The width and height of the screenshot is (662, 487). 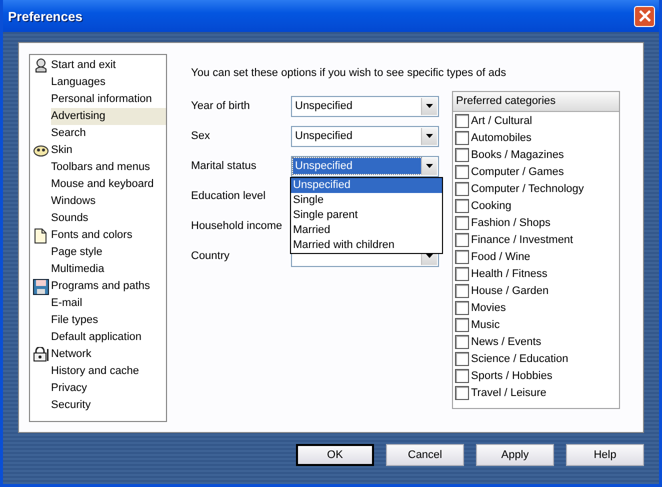 What do you see at coordinates (108, 116) in the screenshot?
I see `sidebar-item: Advertising` at bounding box center [108, 116].